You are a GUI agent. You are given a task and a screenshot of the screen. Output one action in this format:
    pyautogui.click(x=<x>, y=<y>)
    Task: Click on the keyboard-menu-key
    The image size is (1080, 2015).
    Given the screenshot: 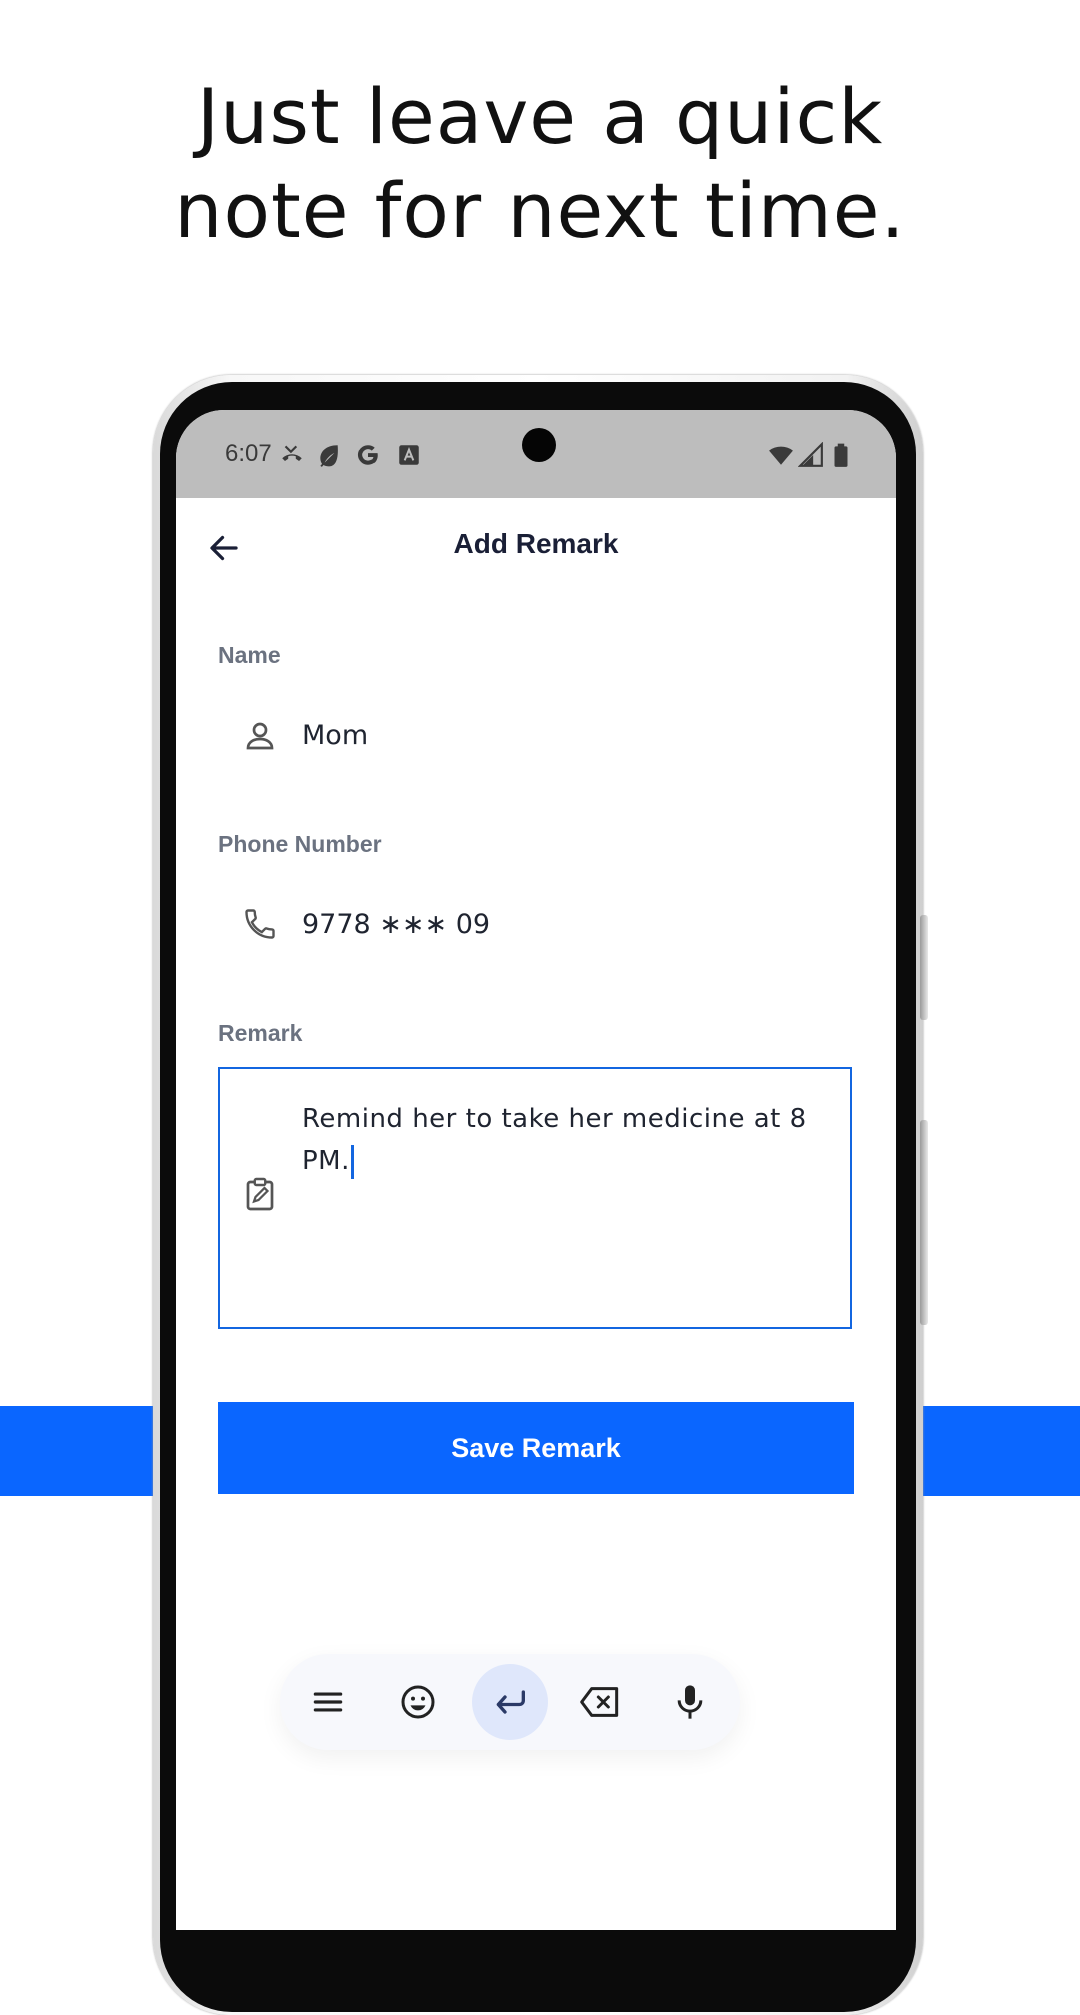 What is the action you would take?
    pyautogui.click(x=328, y=1702)
    